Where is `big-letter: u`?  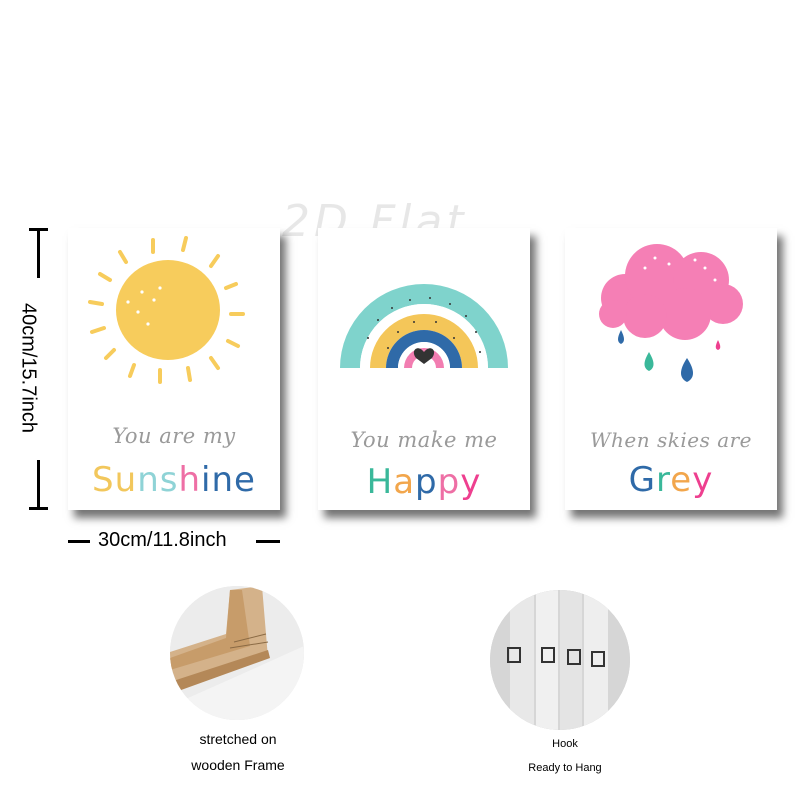 big-letter: u is located at coordinates (126, 480).